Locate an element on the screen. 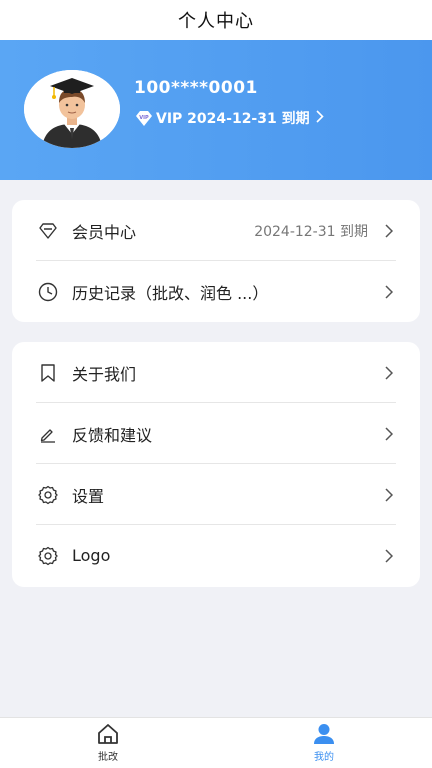 The image size is (432, 768). username: 100****0001 is located at coordinates (196, 88).